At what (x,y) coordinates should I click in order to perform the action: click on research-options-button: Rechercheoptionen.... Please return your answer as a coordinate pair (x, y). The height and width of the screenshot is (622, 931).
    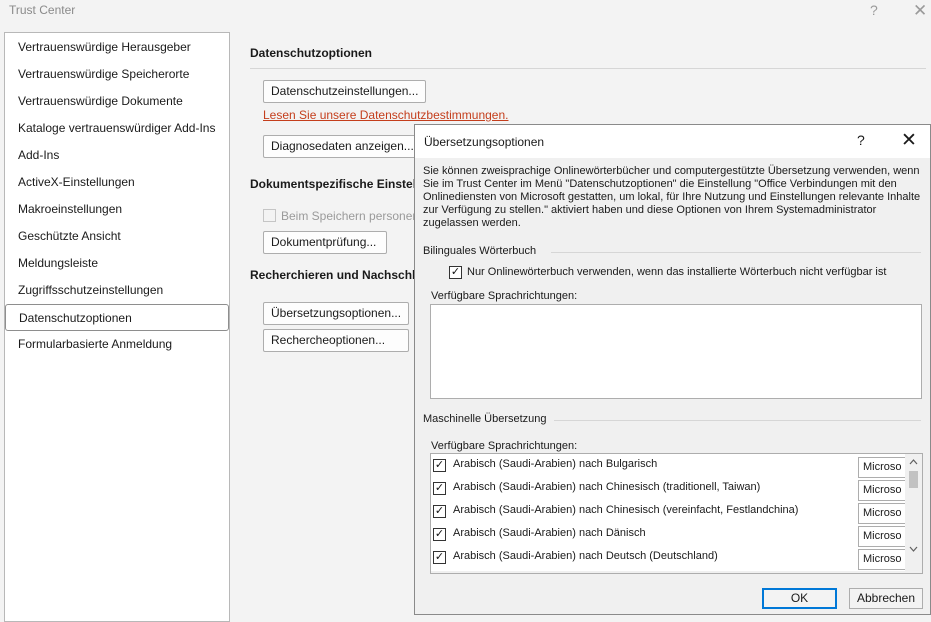
    Looking at the image, I should click on (336, 340).